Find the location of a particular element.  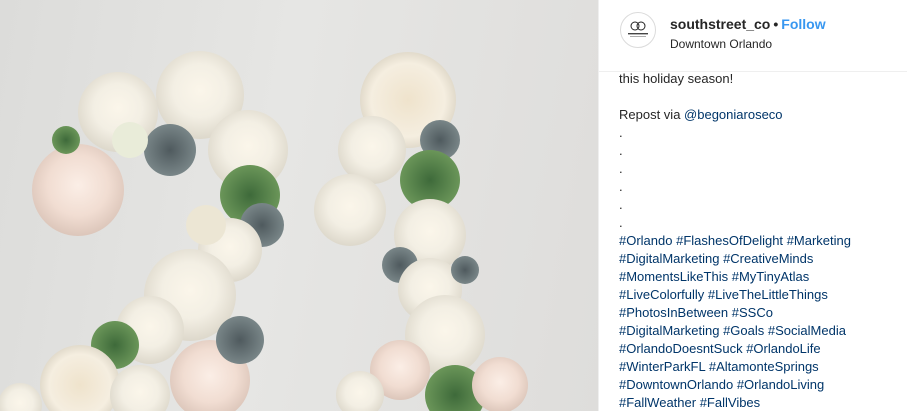

hashtag-line: #DowntownOrlando #OrlandoLiving is located at coordinates (761, 385).